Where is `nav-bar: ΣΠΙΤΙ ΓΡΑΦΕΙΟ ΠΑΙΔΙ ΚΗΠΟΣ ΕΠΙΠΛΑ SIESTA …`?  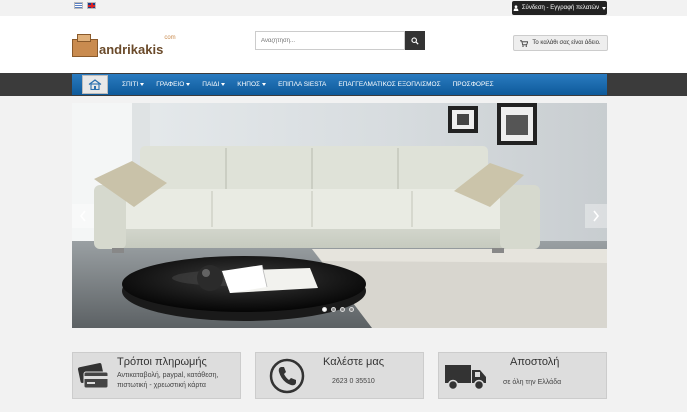 nav-bar: ΣΠΙΤΙ ΓΡΑΦΕΙΟ ΠΑΙΔΙ ΚΗΠΟΣ ΕΠΙΠΛΑ SIESTA … is located at coordinates (339, 84).